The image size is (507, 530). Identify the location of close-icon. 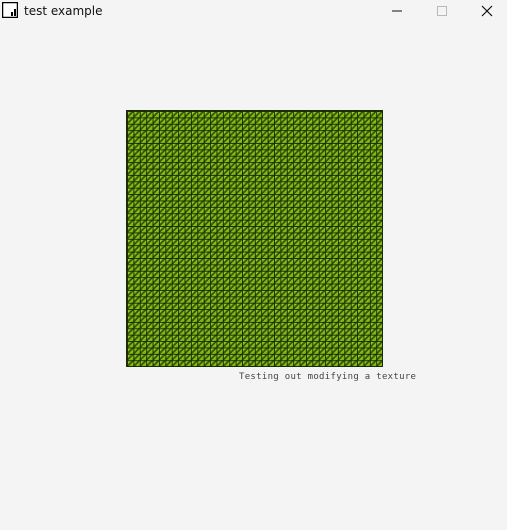
(487, 11).